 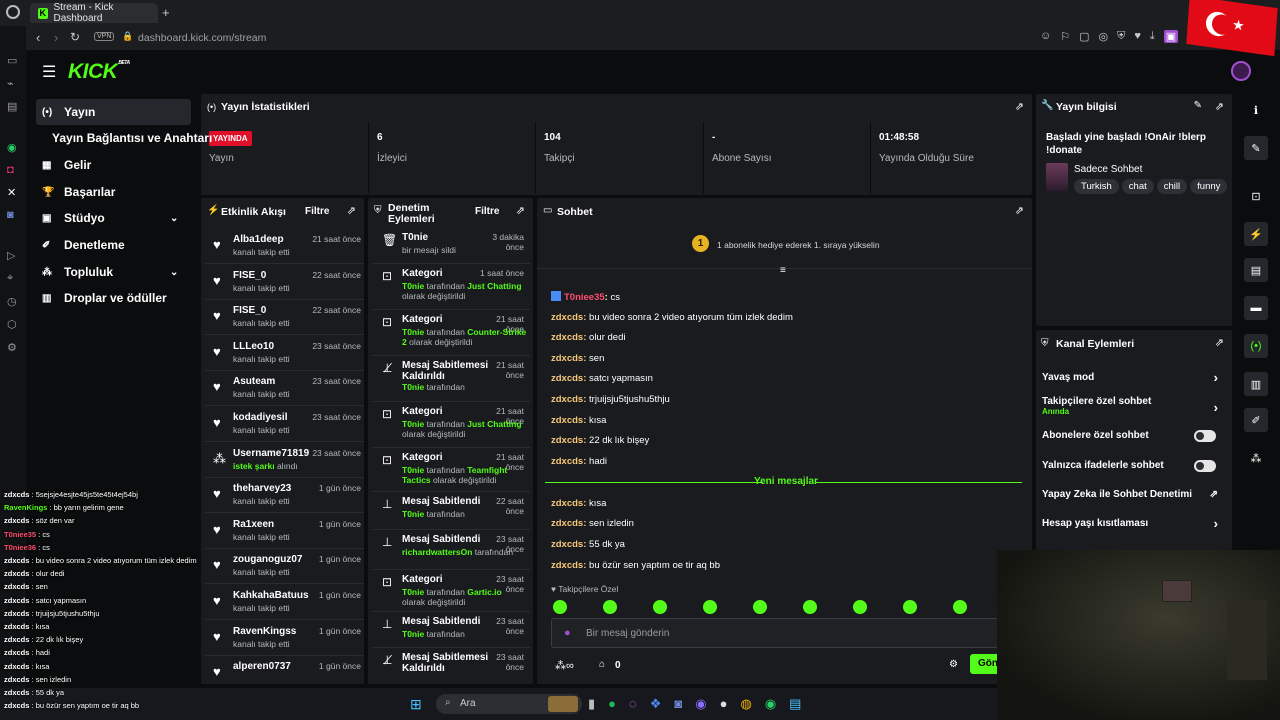 I want to click on history-icon: ◷, so click(x=12, y=301).